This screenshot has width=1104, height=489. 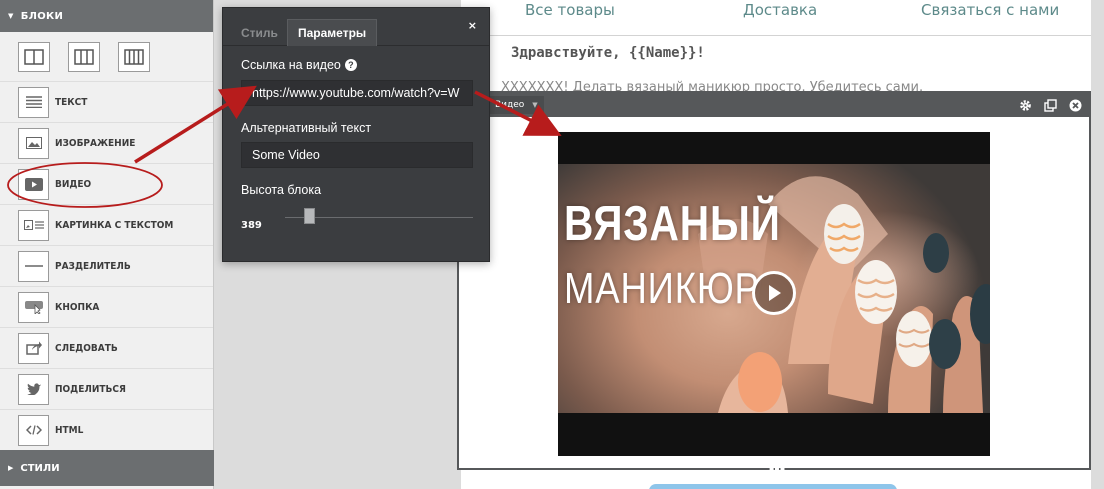 What do you see at coordinates (107, 468) in the screenshot?
I see `styles-section-header: ▶ СТИЛИ` at bounding box center [107, 468].